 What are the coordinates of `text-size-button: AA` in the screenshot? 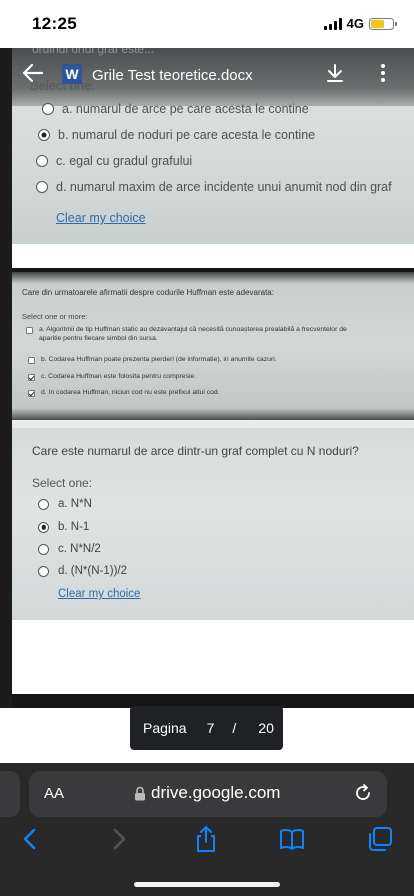 It's located at (54, 793).